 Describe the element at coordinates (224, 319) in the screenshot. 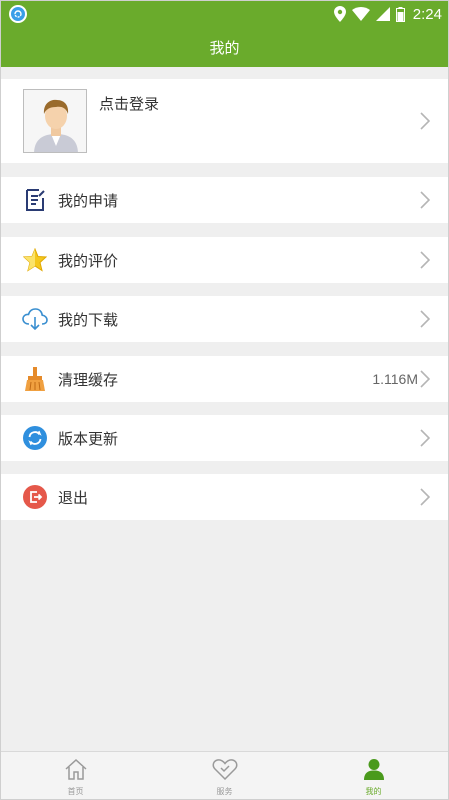

I see `menu-item-my-downloads: 我的下载` at that location.